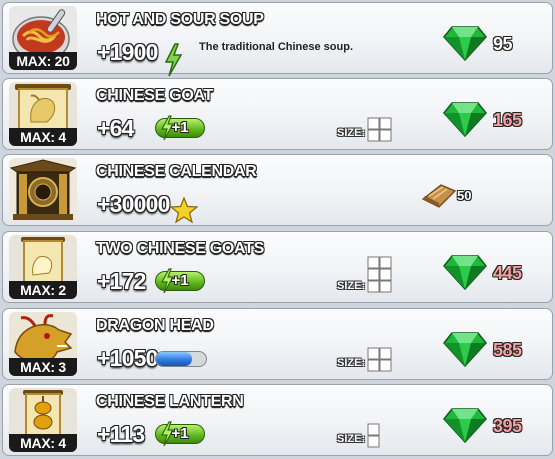  Describe the element at coordinates (43, 38) in the screenshot. I see `item-thumbnail: MAX: 20` at that location.